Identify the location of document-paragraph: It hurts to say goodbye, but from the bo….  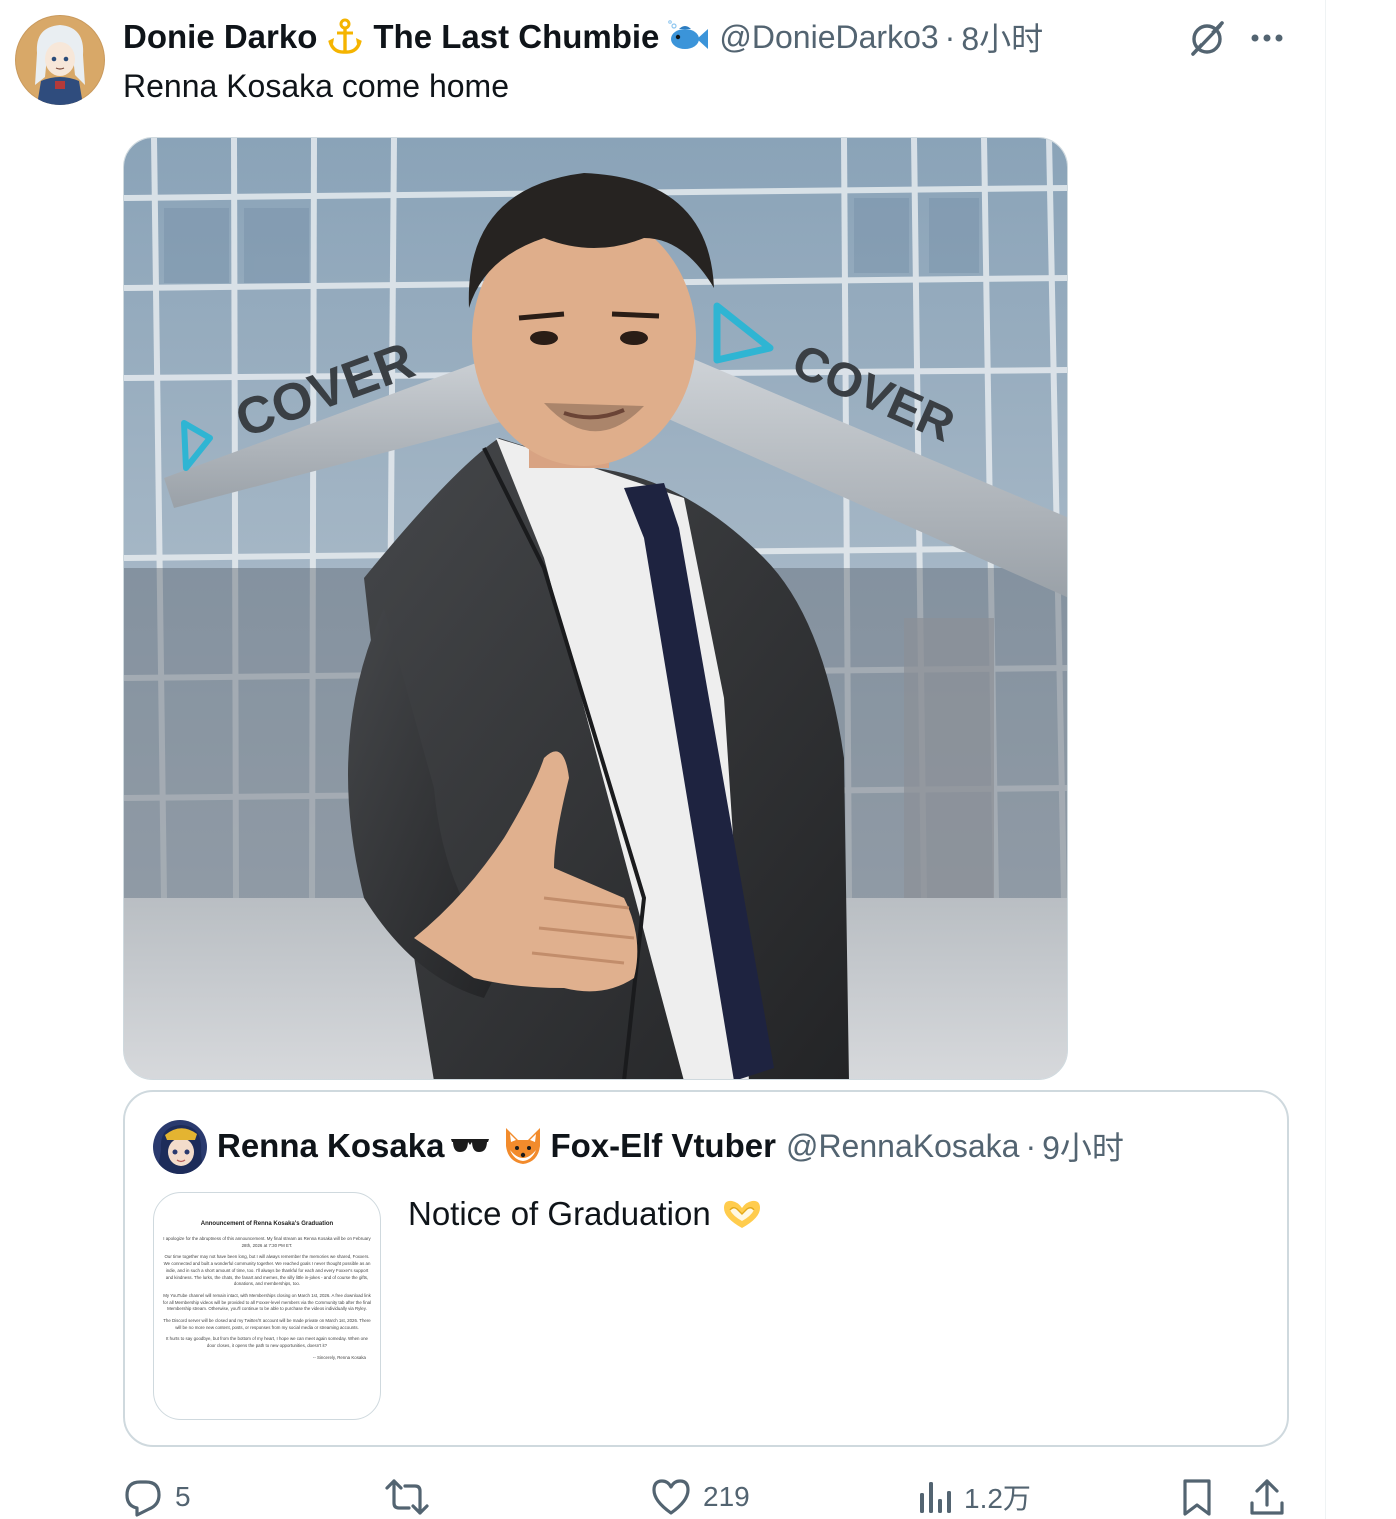
(267, 1342).